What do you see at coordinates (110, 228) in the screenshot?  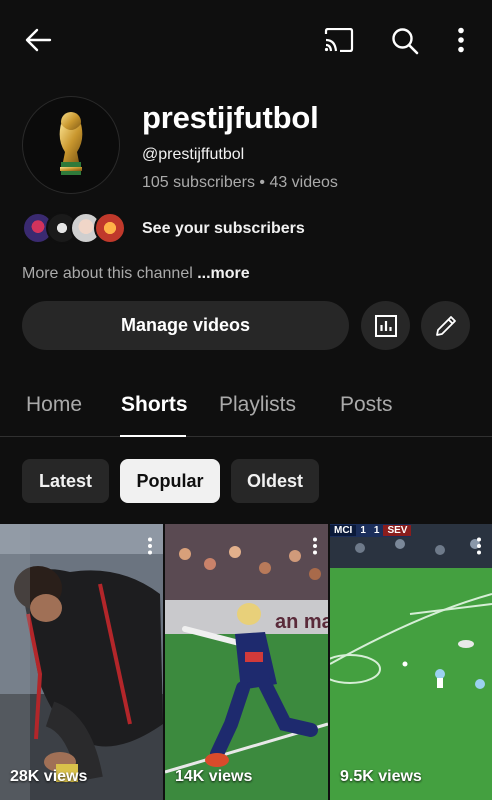 I see `subscriber-avatar` at bounding box center [110, 228].